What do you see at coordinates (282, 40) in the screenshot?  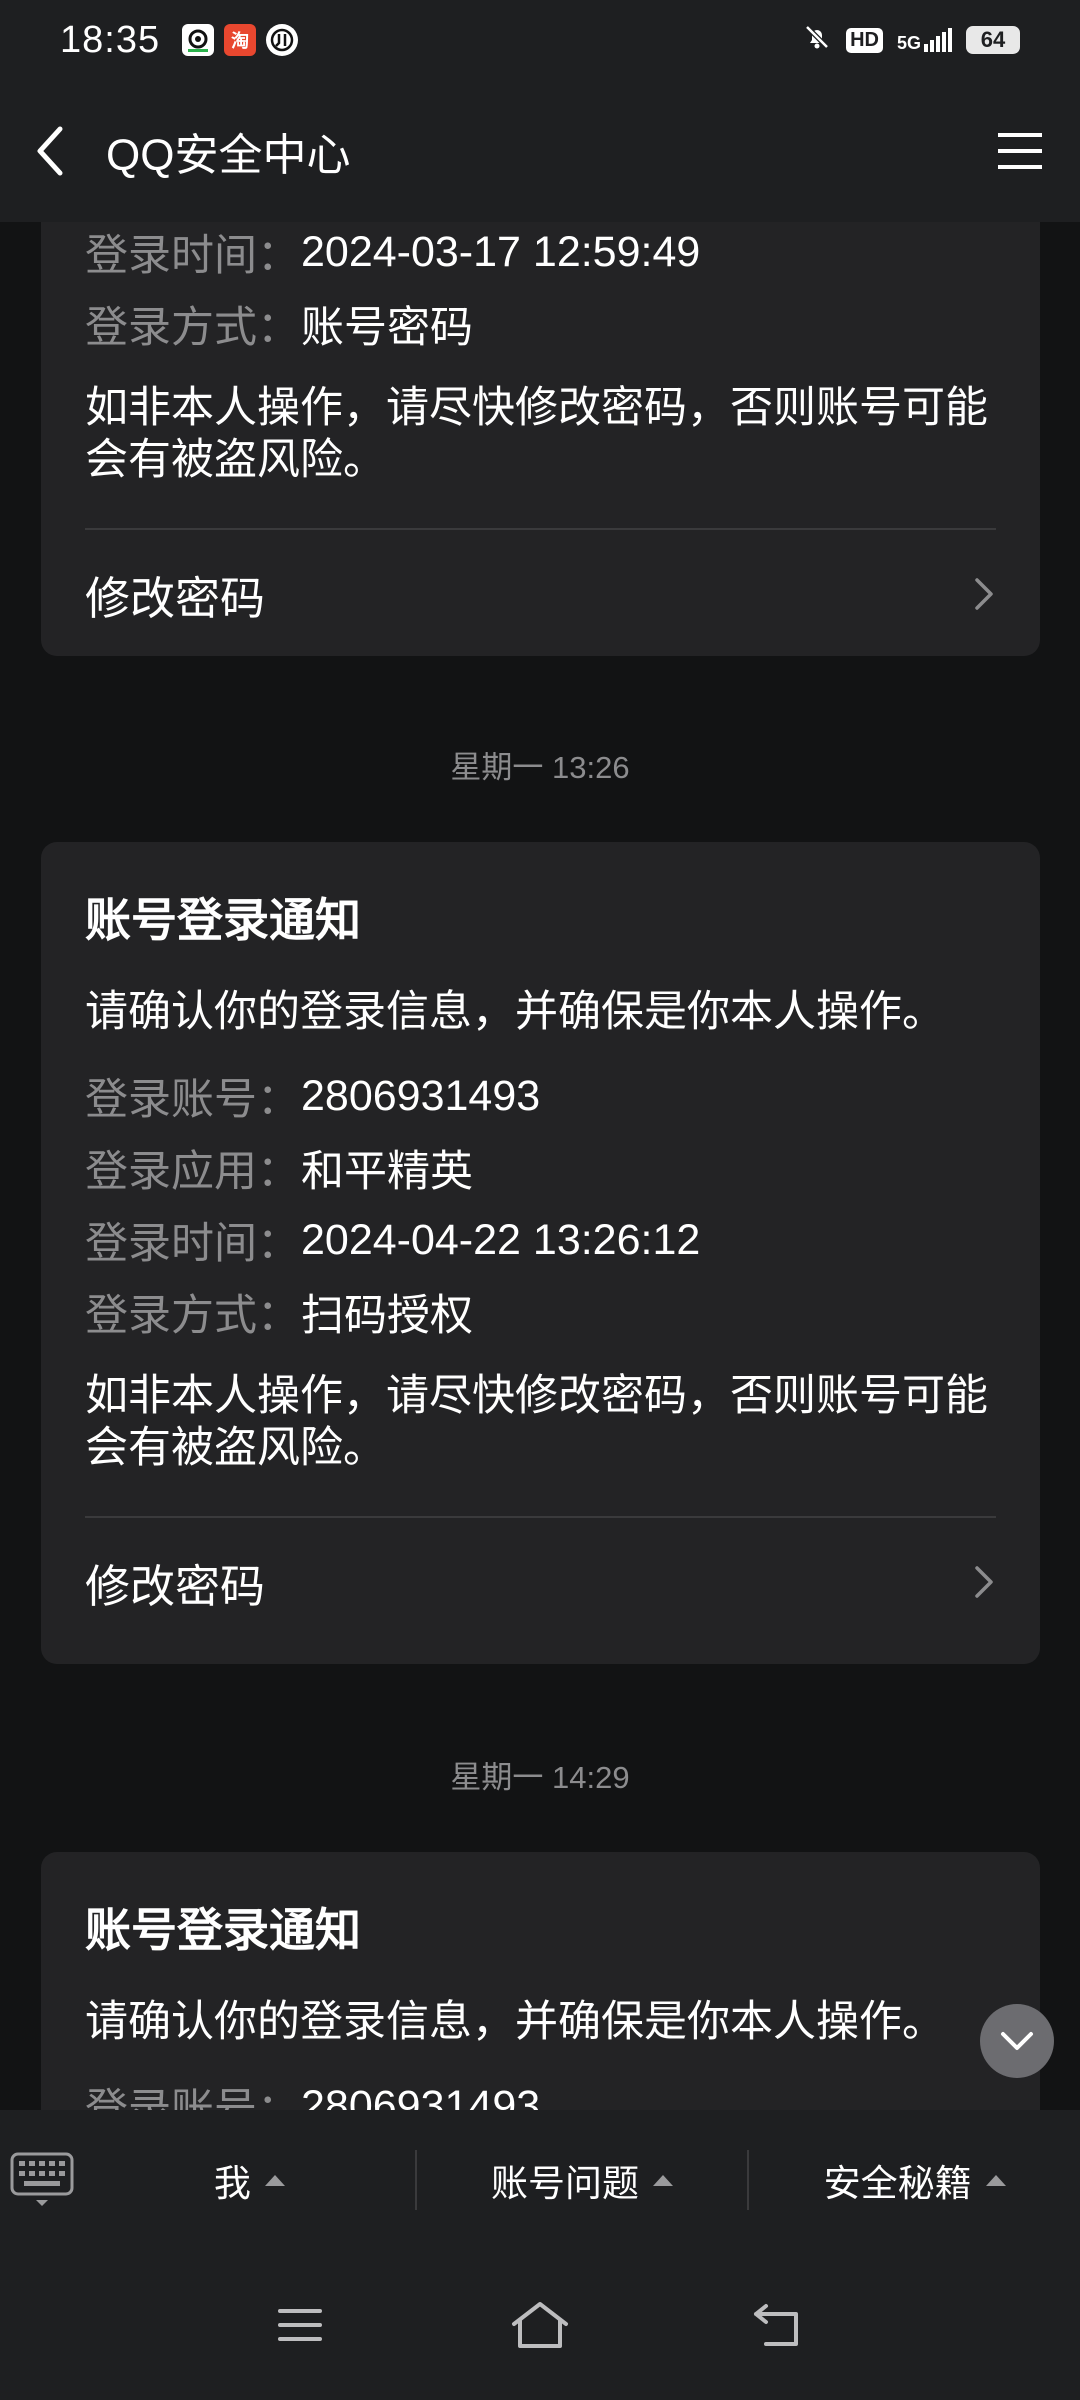 I see `unicom-icon` at bounding box center [282, 40].